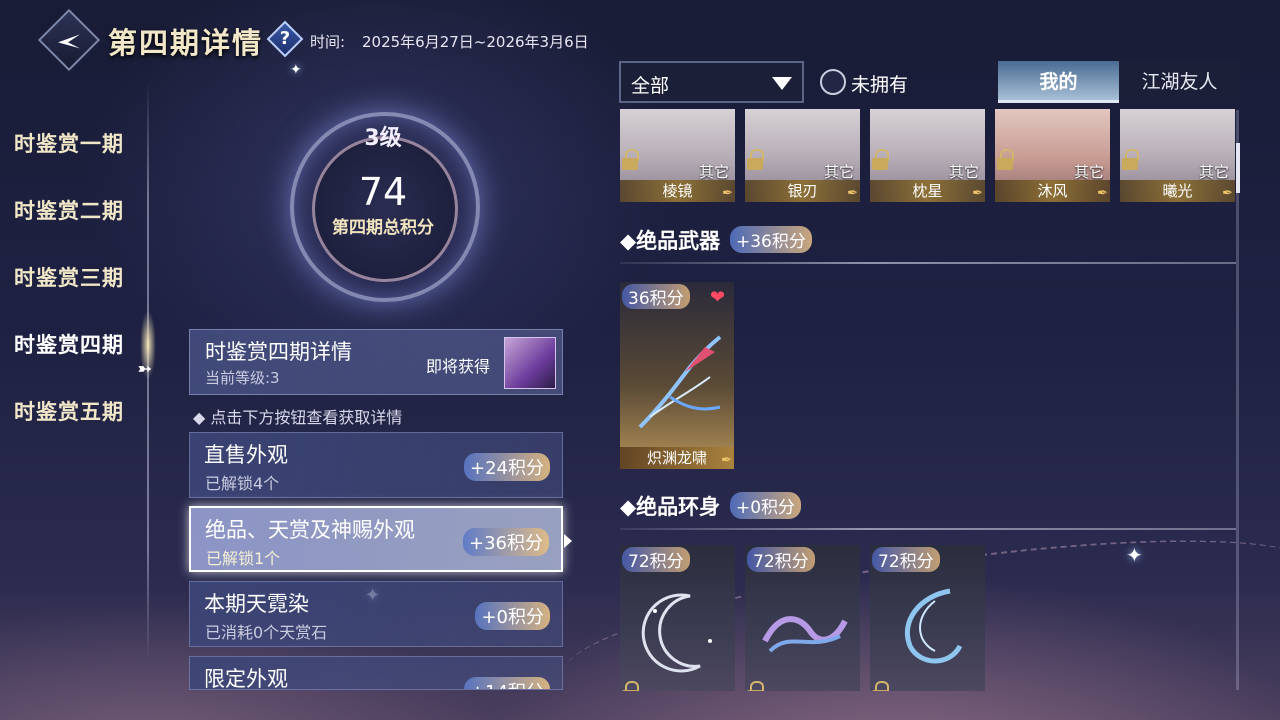 This screenshot has width=1280, height=720. I want to click on category-sub: 已解锁1个, so click(243, 558).